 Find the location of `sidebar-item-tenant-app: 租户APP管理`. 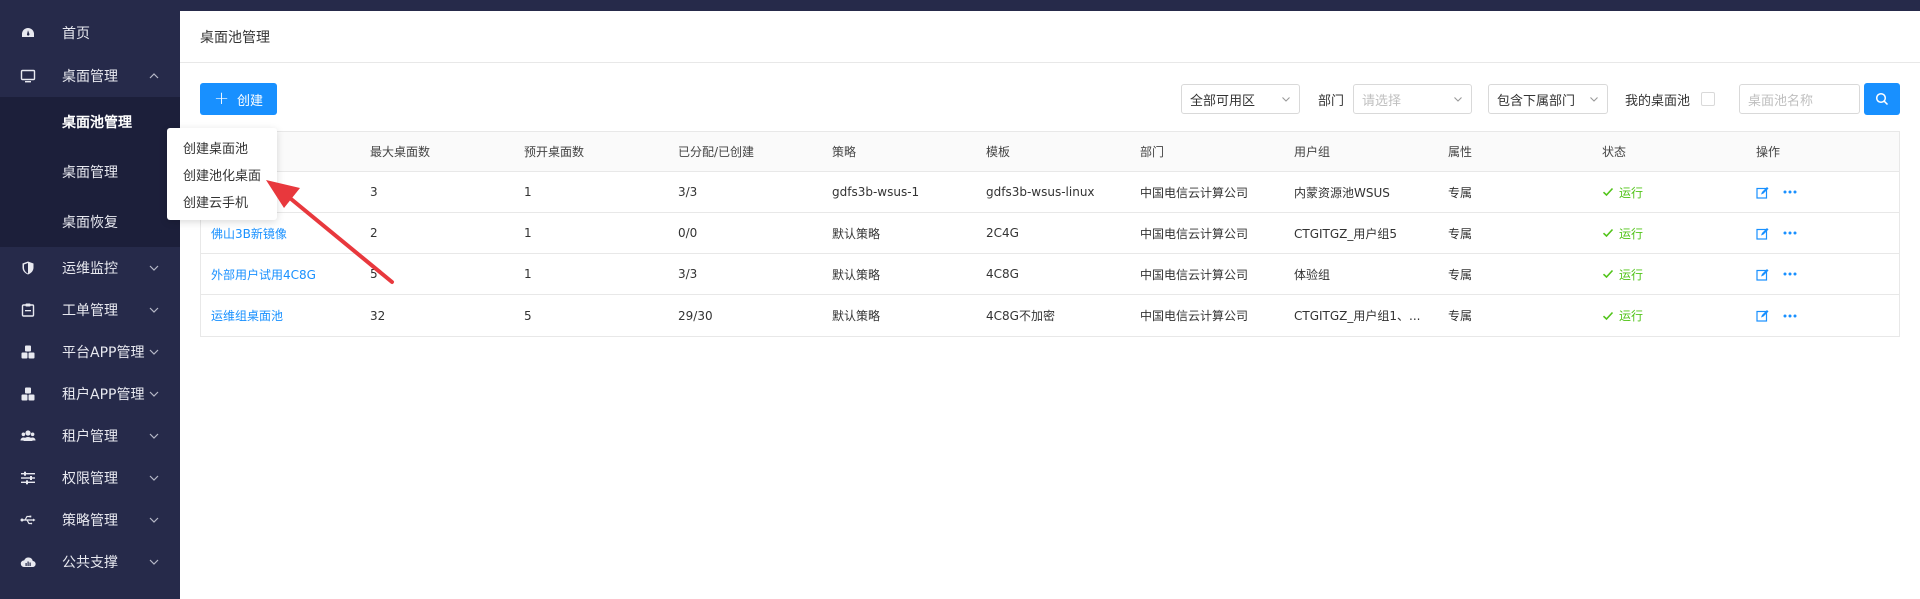

sidebar-item-tenant-app: 租户APP管理 is located at coordinates (90, 394).